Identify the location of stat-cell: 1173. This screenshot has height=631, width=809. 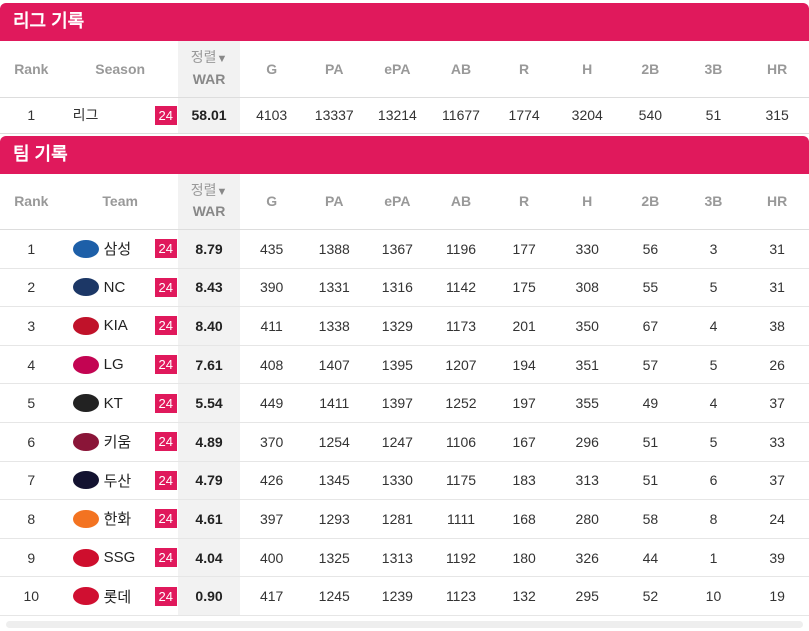
(461, 325).